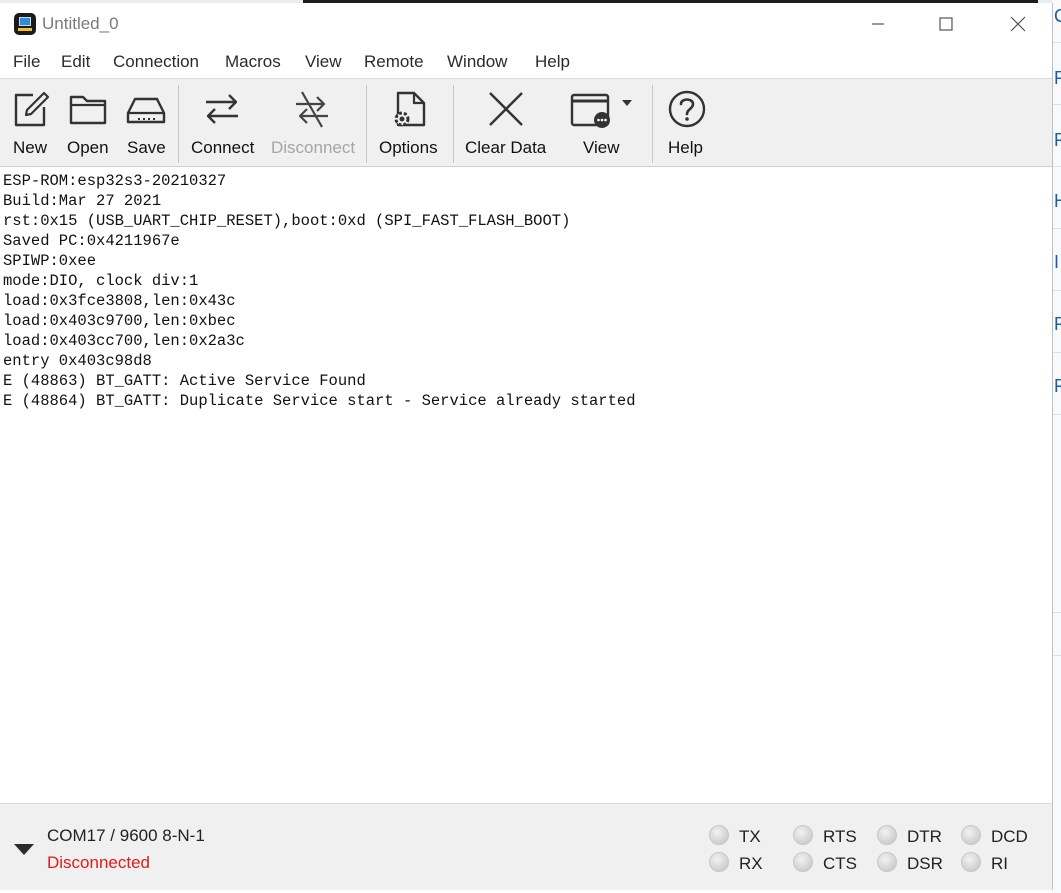 This screenshot has height=893, width=1061. Describe the element at coordinates (184, 381) in the screenshot. I see `terminal-line: E (48863) BT_GATT: Active Service Found` at that location.